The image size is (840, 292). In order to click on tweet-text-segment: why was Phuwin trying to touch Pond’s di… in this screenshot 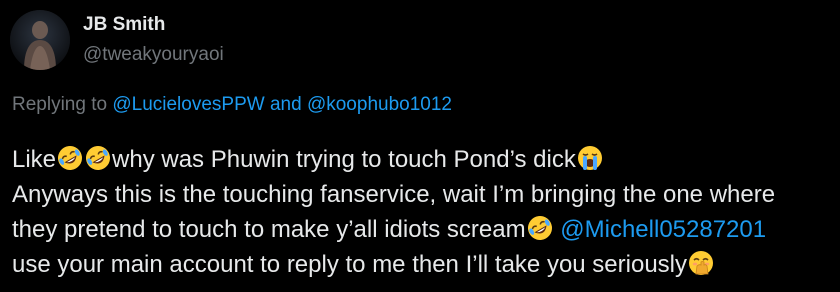, I will do `click(344, 159)`.